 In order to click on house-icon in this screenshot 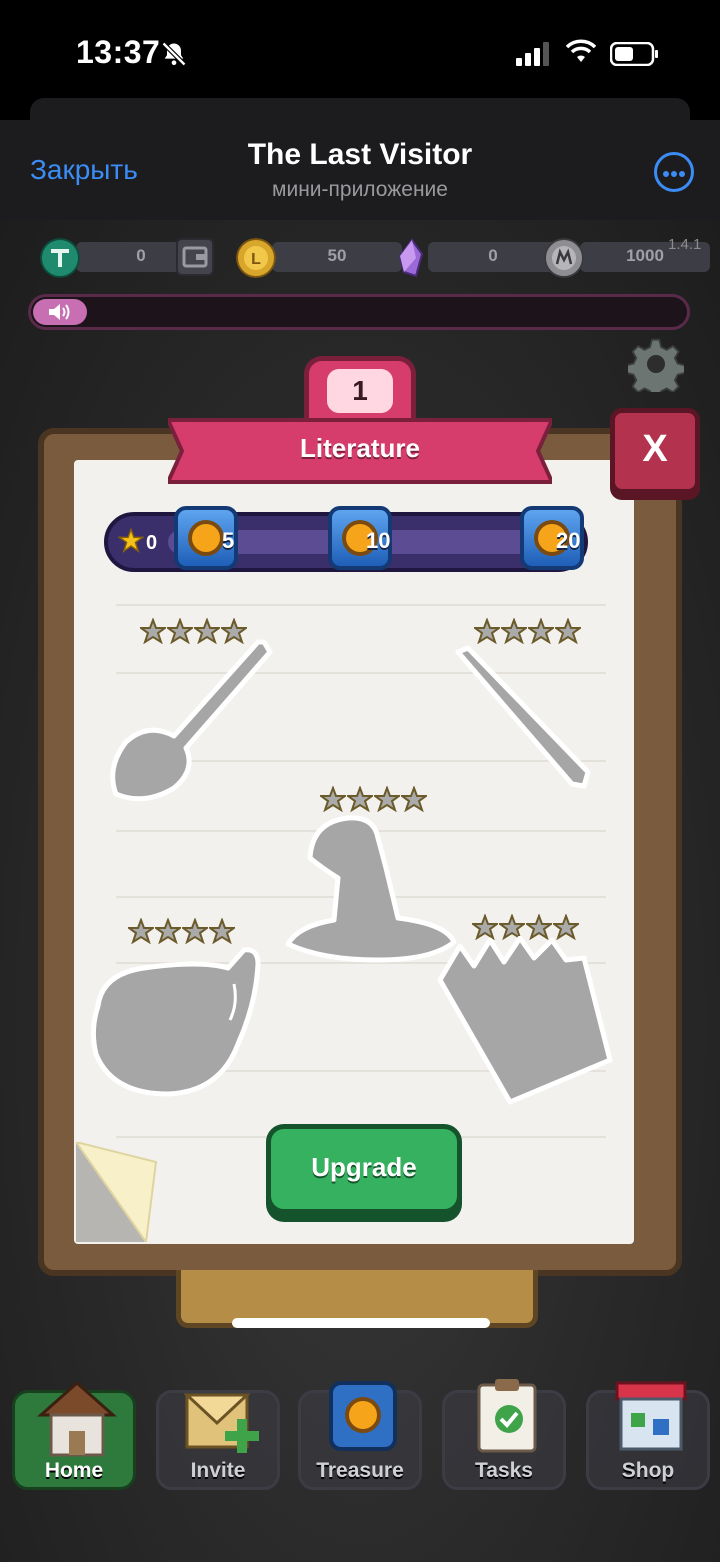, I will do `click(77, 1418)`.